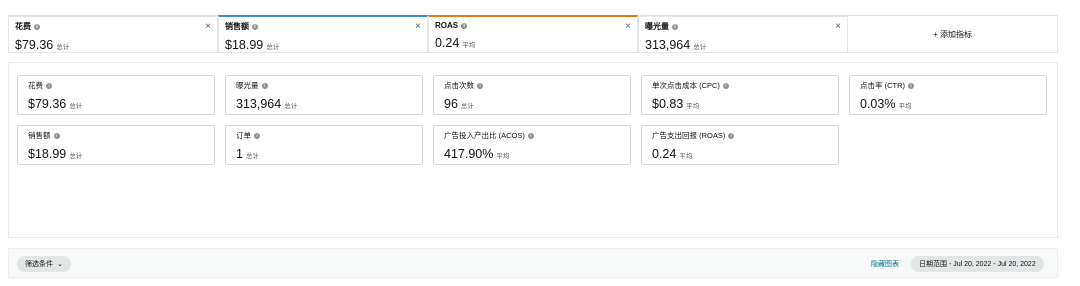 This screenshot has height=286, width=1080. I want to click on selector-card-roas: 广告支出回报 (ROAS) i 0.24 平均, so click(740, 145).